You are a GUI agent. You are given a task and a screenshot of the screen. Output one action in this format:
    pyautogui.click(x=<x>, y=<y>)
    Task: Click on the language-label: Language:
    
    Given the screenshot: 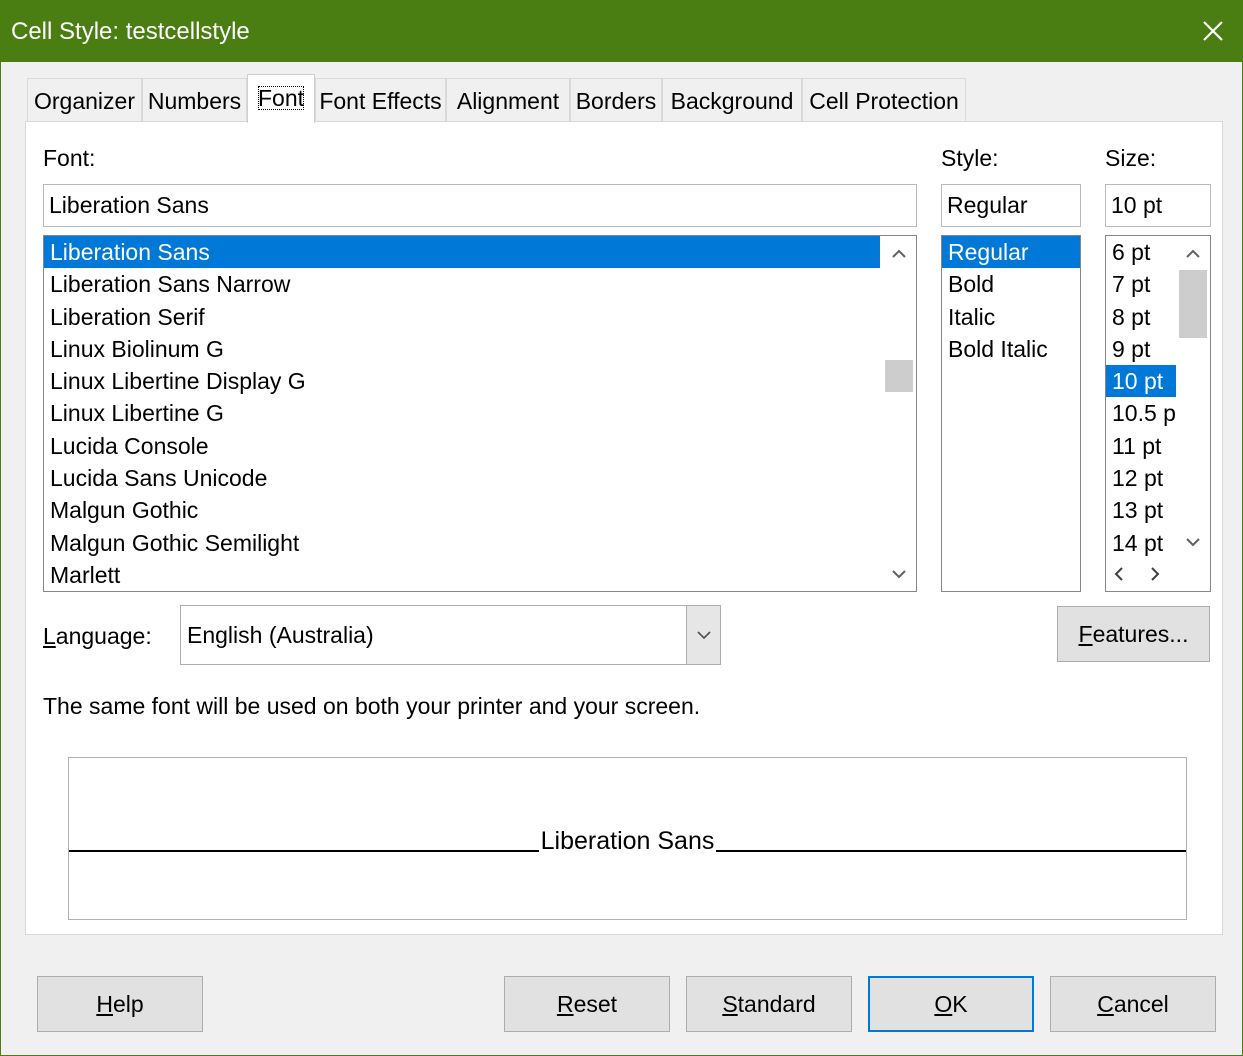 What is the action you would take?
    pyautogui.click(x=97, y=636)
    